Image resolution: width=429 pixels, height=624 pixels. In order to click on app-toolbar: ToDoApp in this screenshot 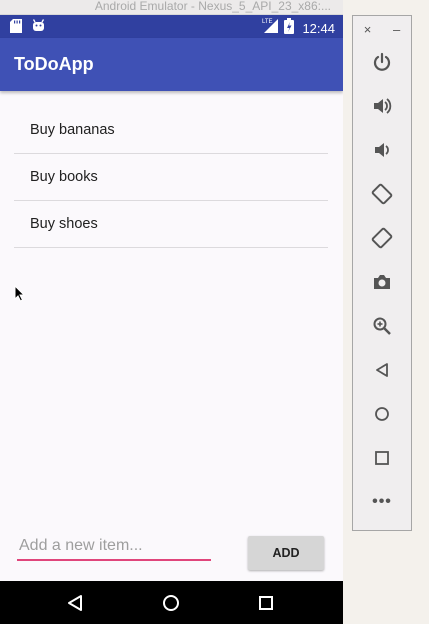, I will do `click(171, 64)`.